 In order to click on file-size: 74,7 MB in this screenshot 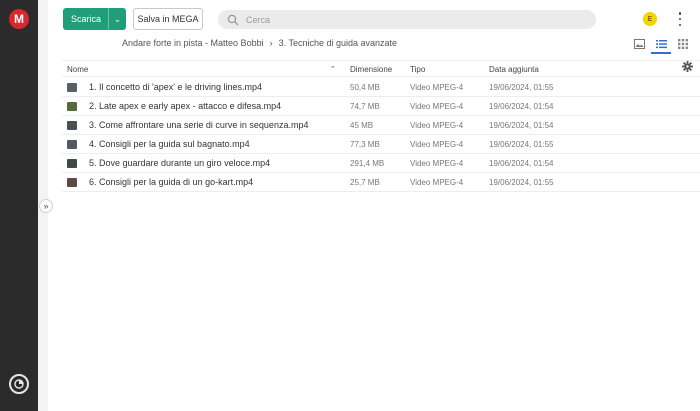, I will do `click(365, 106)`.